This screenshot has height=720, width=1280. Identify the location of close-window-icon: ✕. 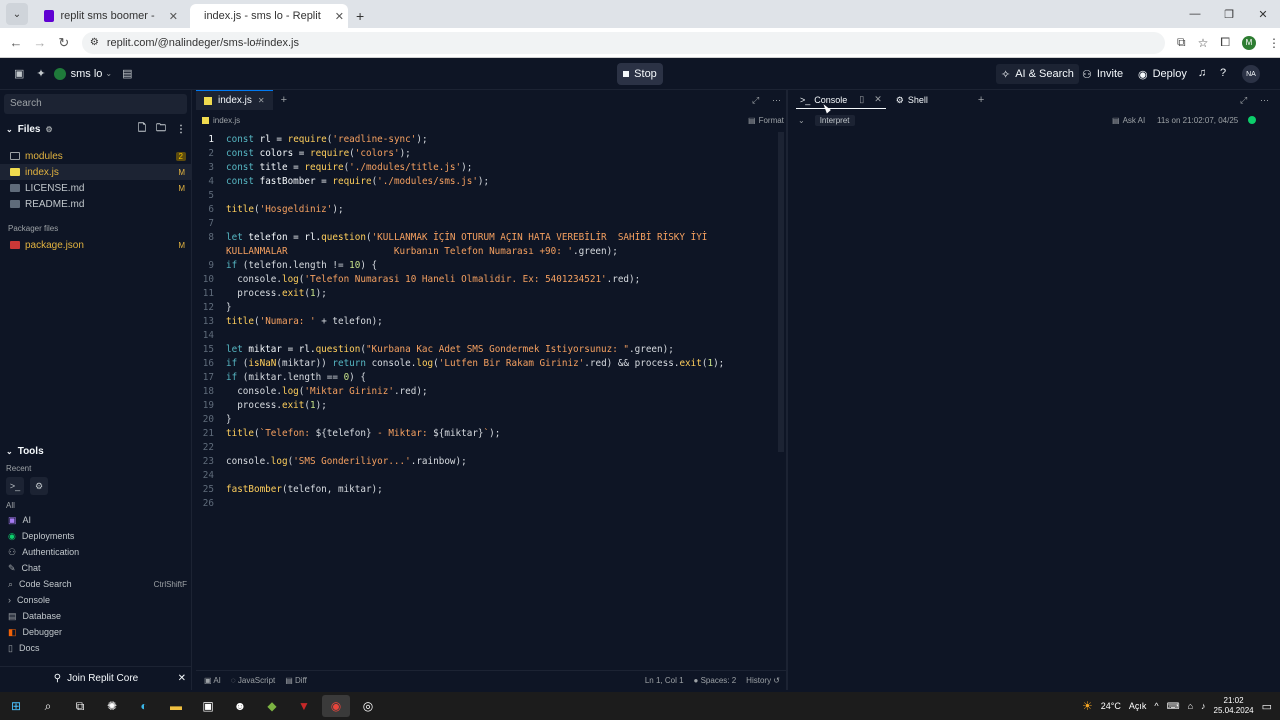
(1263, 14).